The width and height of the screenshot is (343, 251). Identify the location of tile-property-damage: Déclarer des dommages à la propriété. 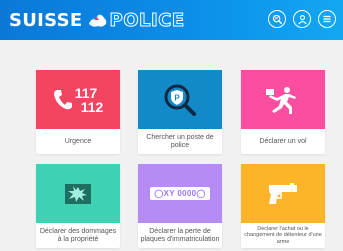
(78, 206).